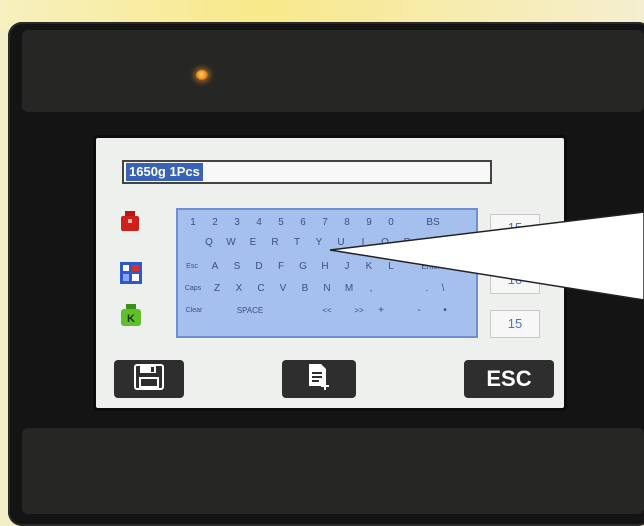 The height and width of the screenshot is (526, 644). Describe the element at coordinates (303, 267) in the screenshot. I see `key-g: G` at that location.